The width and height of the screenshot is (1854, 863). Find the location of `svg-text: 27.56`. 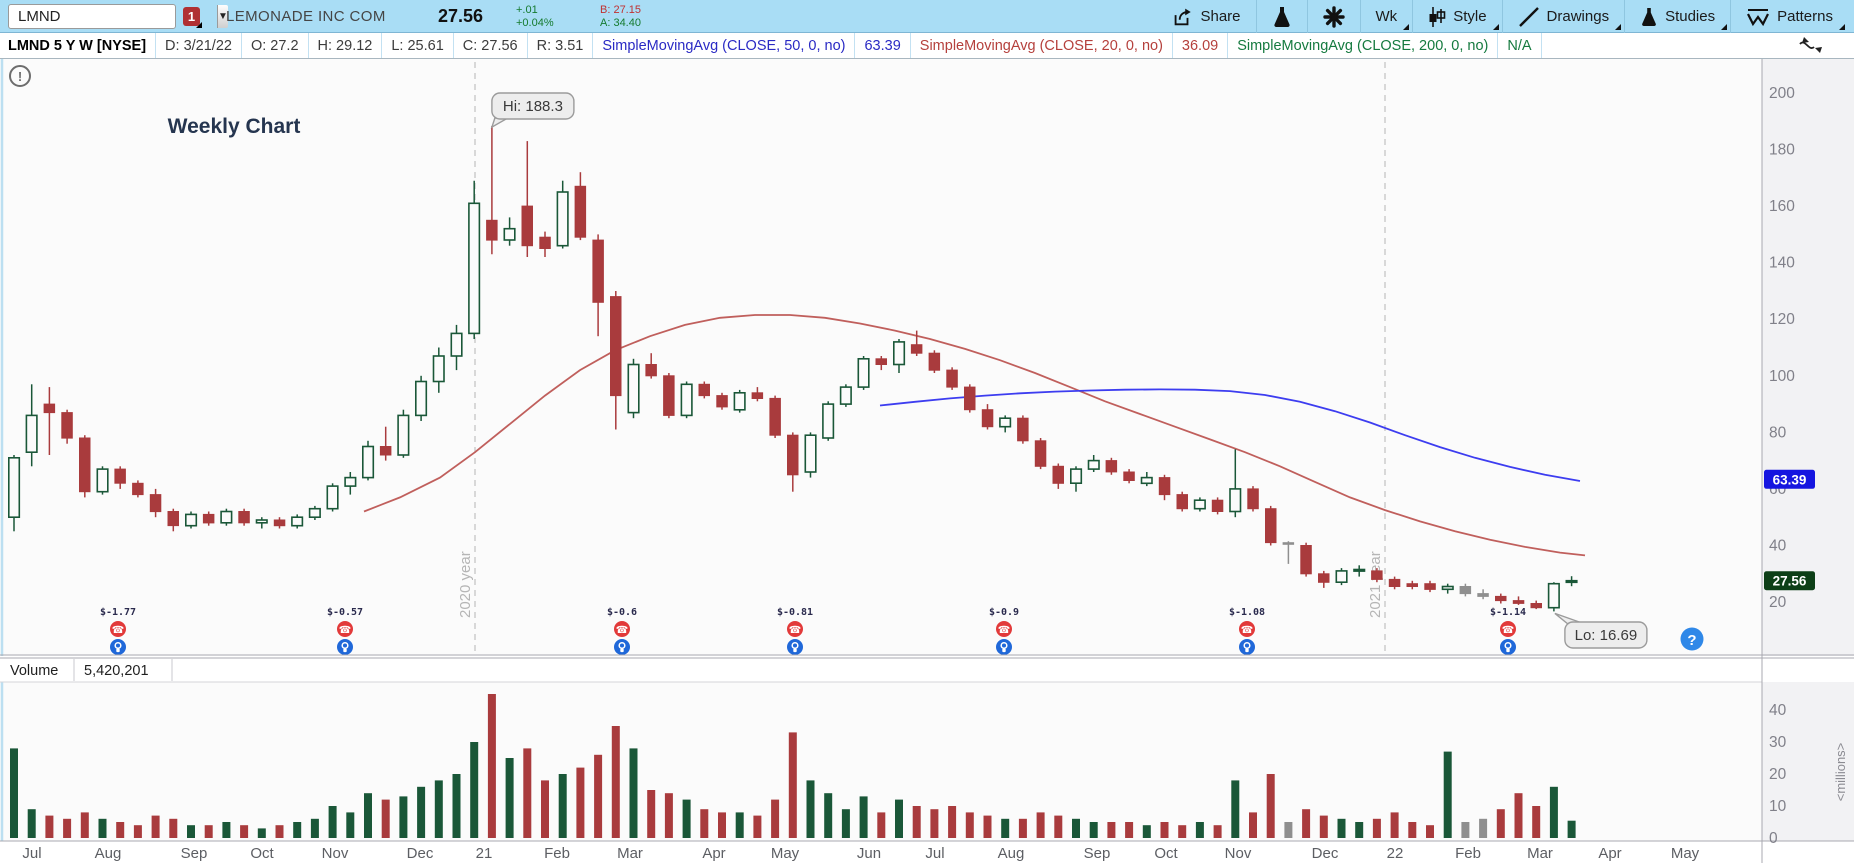

svg-text: 27.56 is located at coordinates (1790, 581).